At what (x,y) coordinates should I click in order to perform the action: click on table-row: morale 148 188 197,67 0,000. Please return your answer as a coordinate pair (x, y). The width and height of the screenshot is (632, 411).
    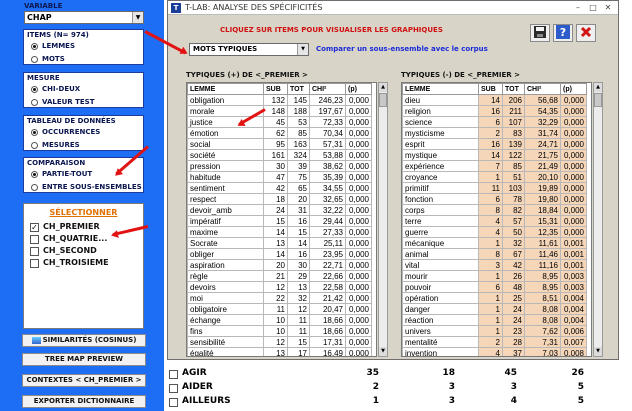
    Looking at the image, I should click on (279, 111).